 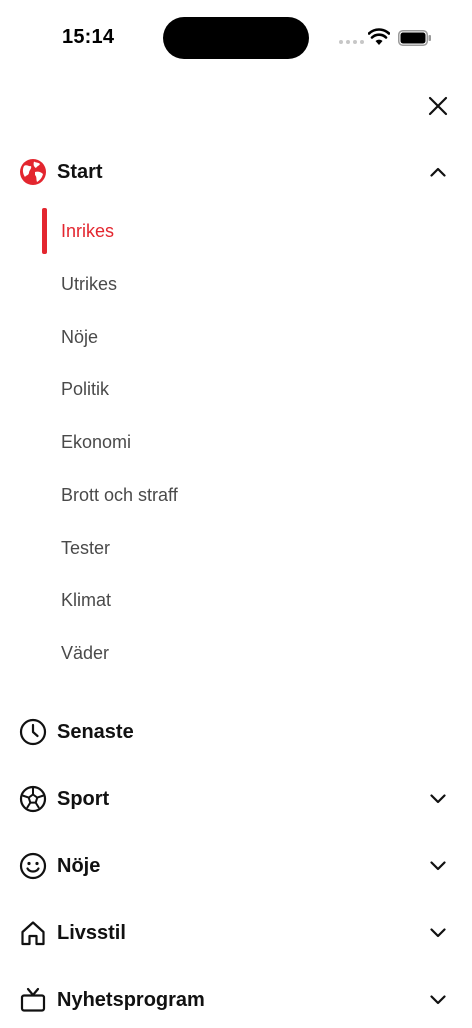 What do you see at coordinates (33, 1000) in the screenshot?
I see `tv-icon` at bounding box center [33, 1000].